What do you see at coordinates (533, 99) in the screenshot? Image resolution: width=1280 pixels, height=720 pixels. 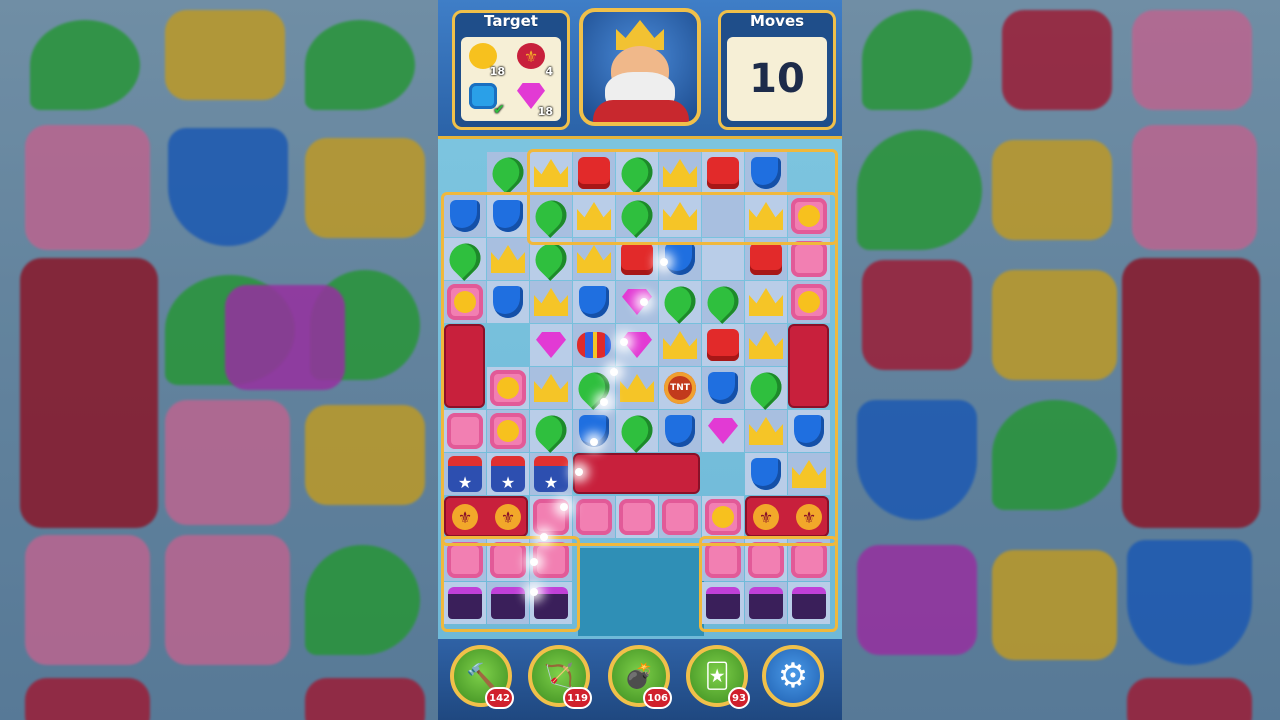 I see `target-gem: 18` at bounding box center [533, 99].